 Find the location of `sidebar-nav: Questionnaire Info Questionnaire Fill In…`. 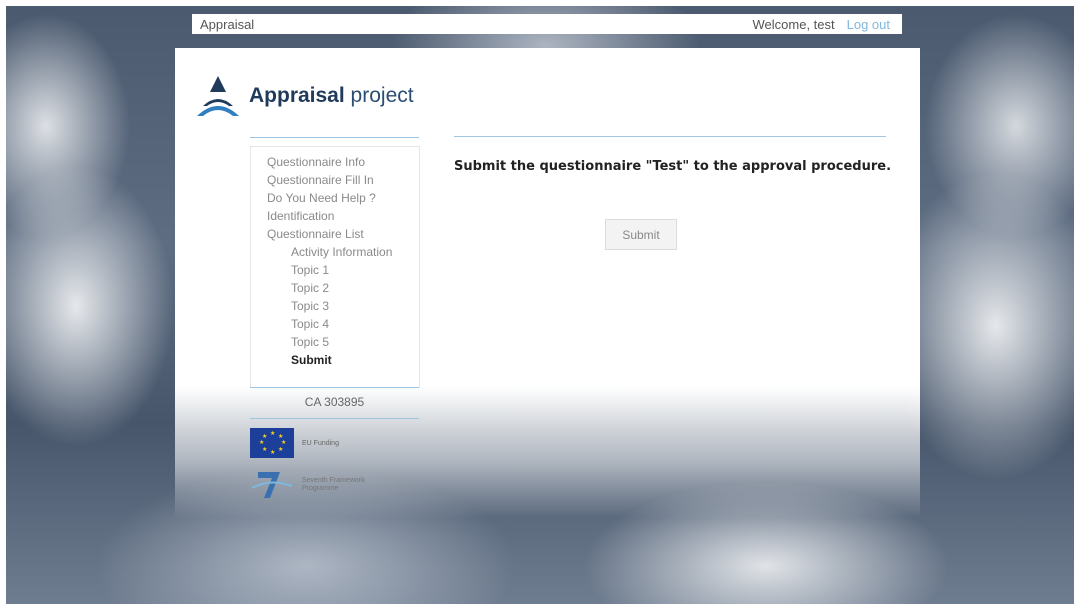

sidebar-nav: Questionnaire Info Questionnaire Fill In… is located at coordinates (335, 267).